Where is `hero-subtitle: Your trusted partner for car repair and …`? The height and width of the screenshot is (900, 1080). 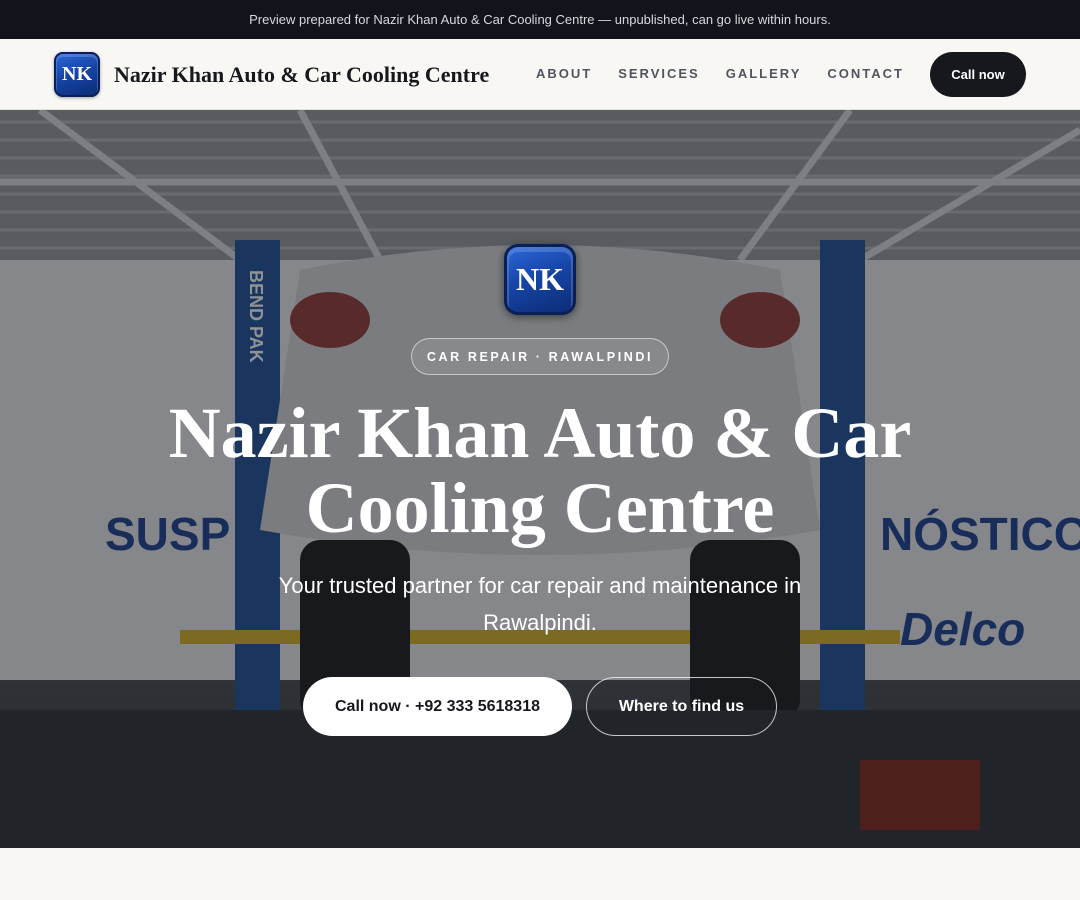 hero-subtitle: Your trusted partner for car repair and … is located at coordinates (540, 604).